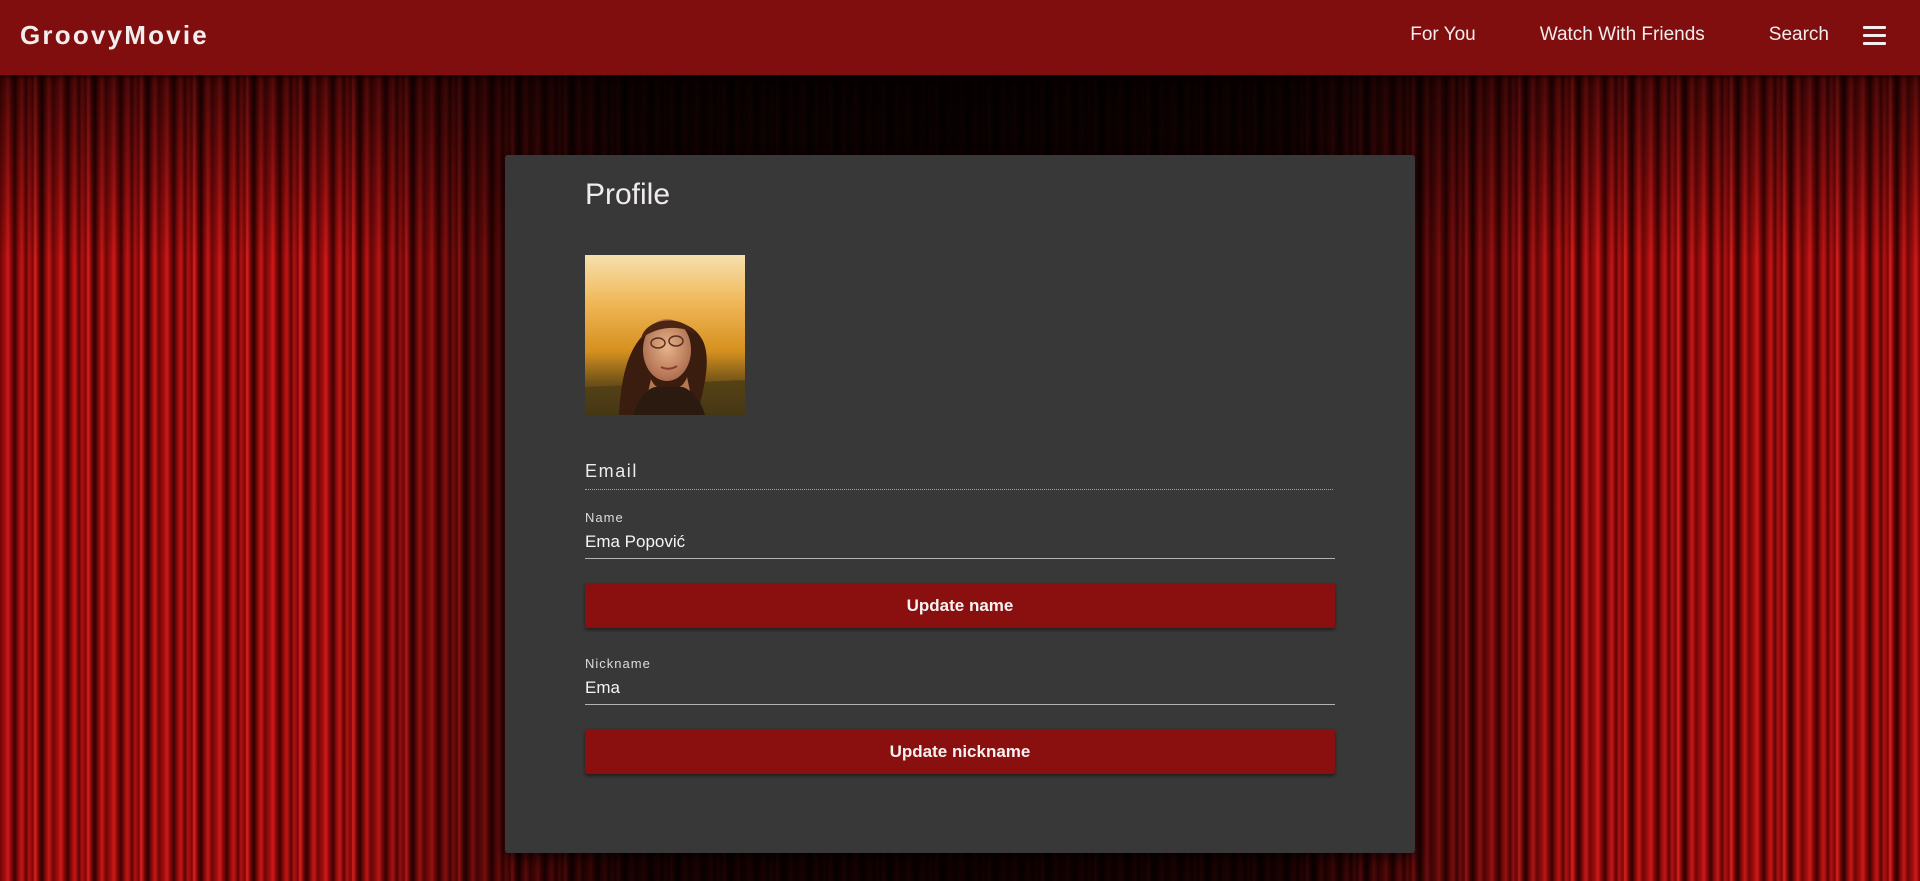 This screenshot has width=1920, height=881. What do you see at coordinates (960, 688) in the screenshot?
I see `nickname-input` at bounding box center [960, 688].